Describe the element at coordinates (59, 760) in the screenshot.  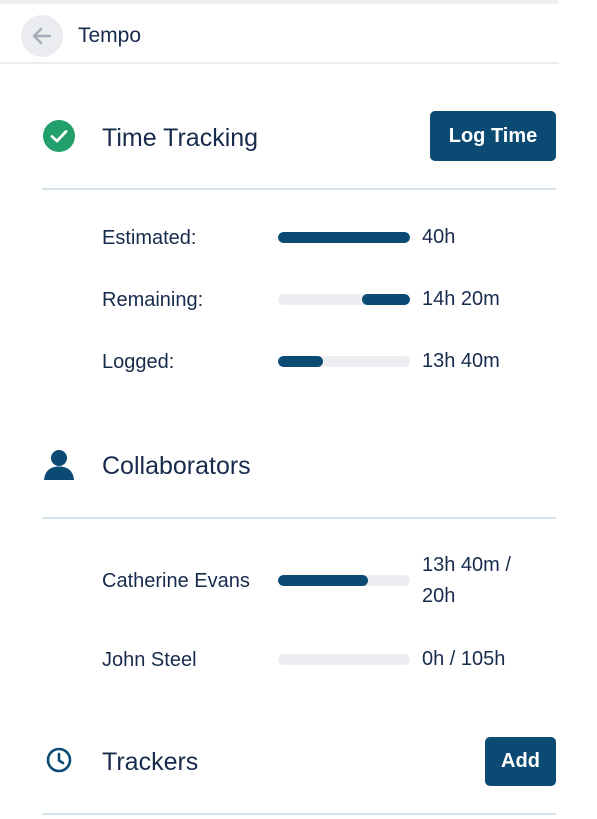
I see `clock-icon` at that location.